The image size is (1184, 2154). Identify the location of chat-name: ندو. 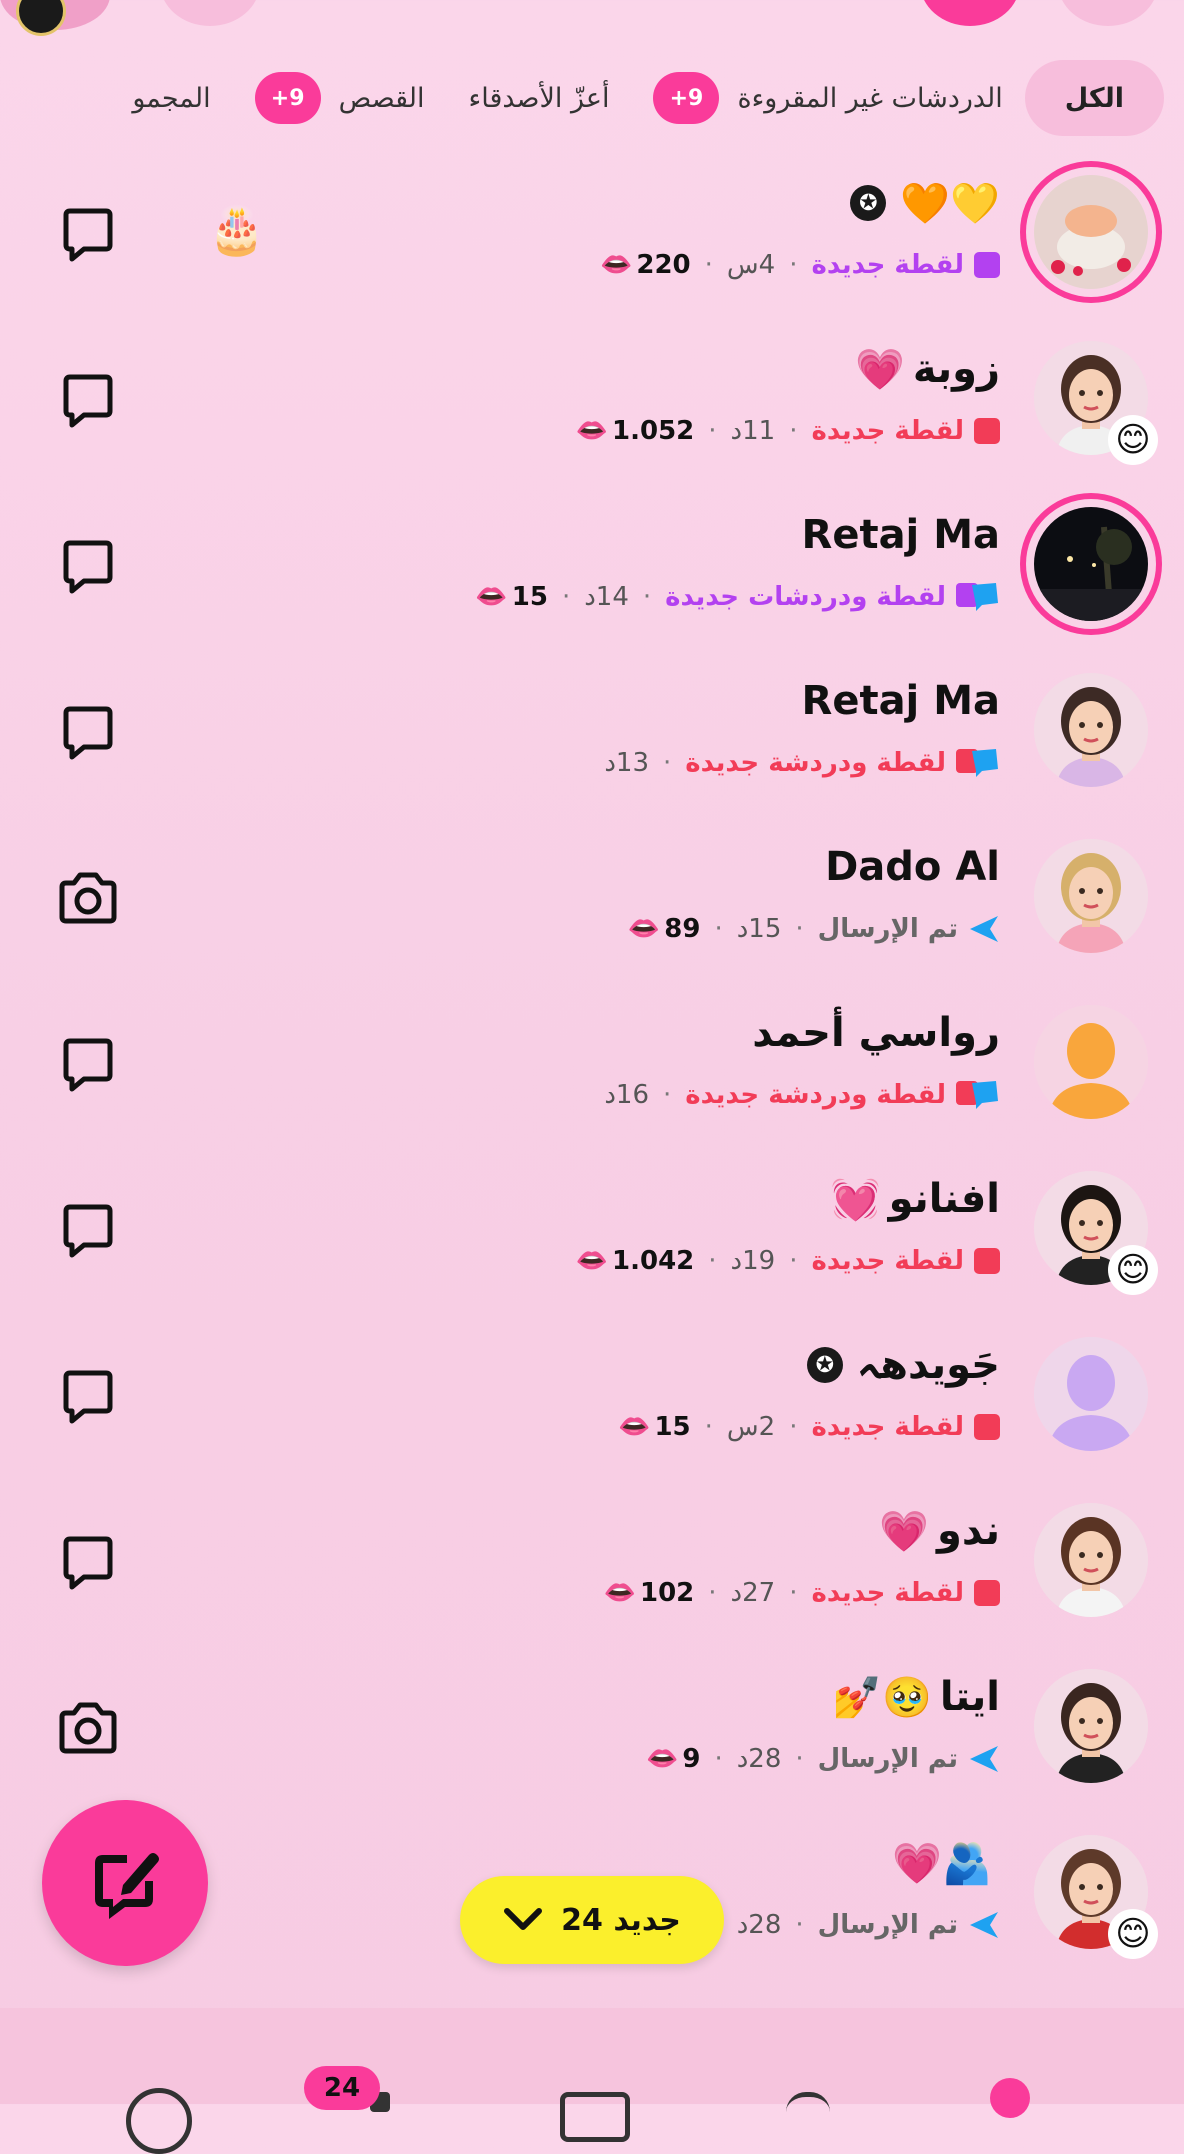
(968, 1531).